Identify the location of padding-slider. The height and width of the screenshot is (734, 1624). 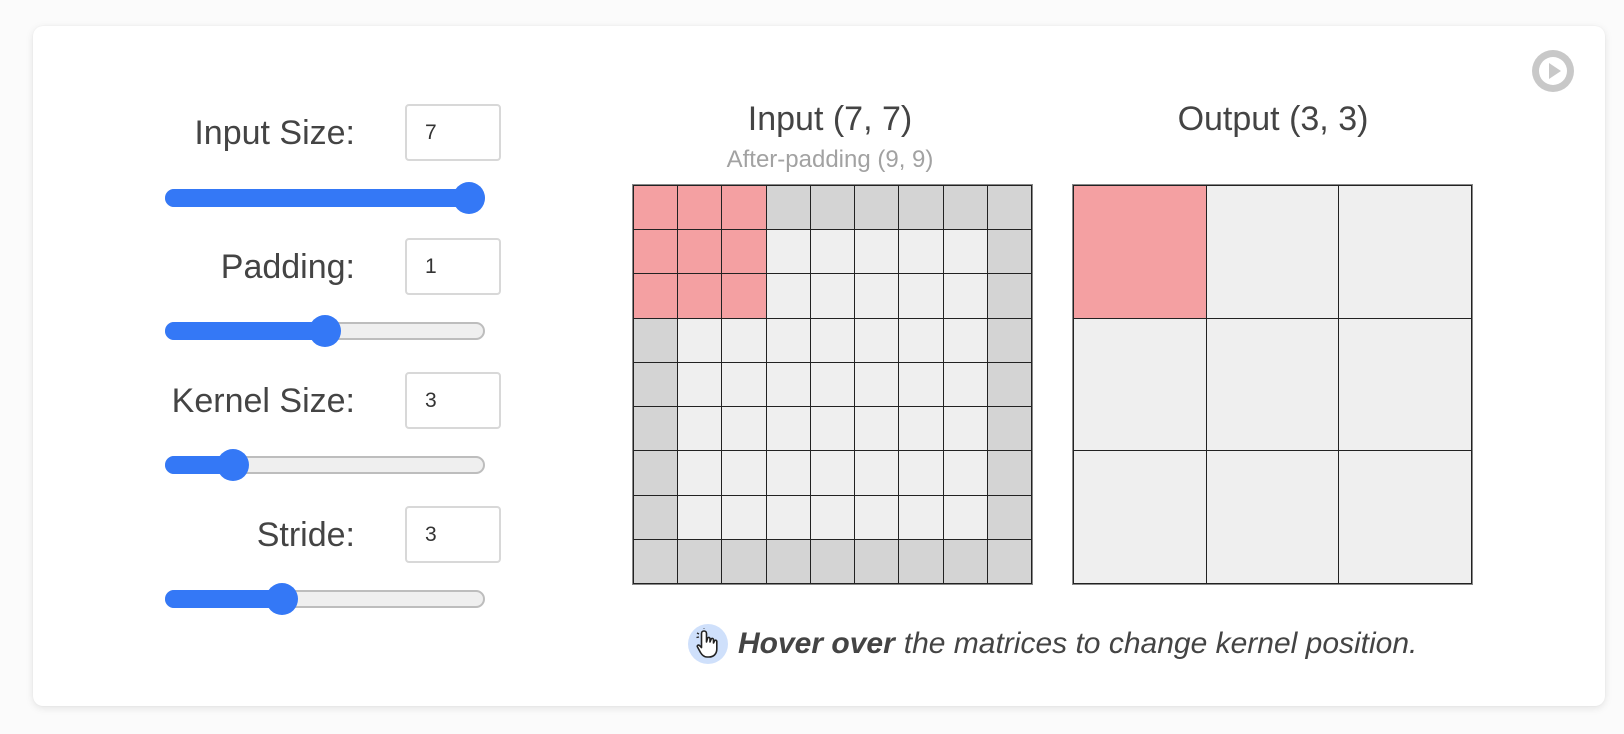
(325, 331).